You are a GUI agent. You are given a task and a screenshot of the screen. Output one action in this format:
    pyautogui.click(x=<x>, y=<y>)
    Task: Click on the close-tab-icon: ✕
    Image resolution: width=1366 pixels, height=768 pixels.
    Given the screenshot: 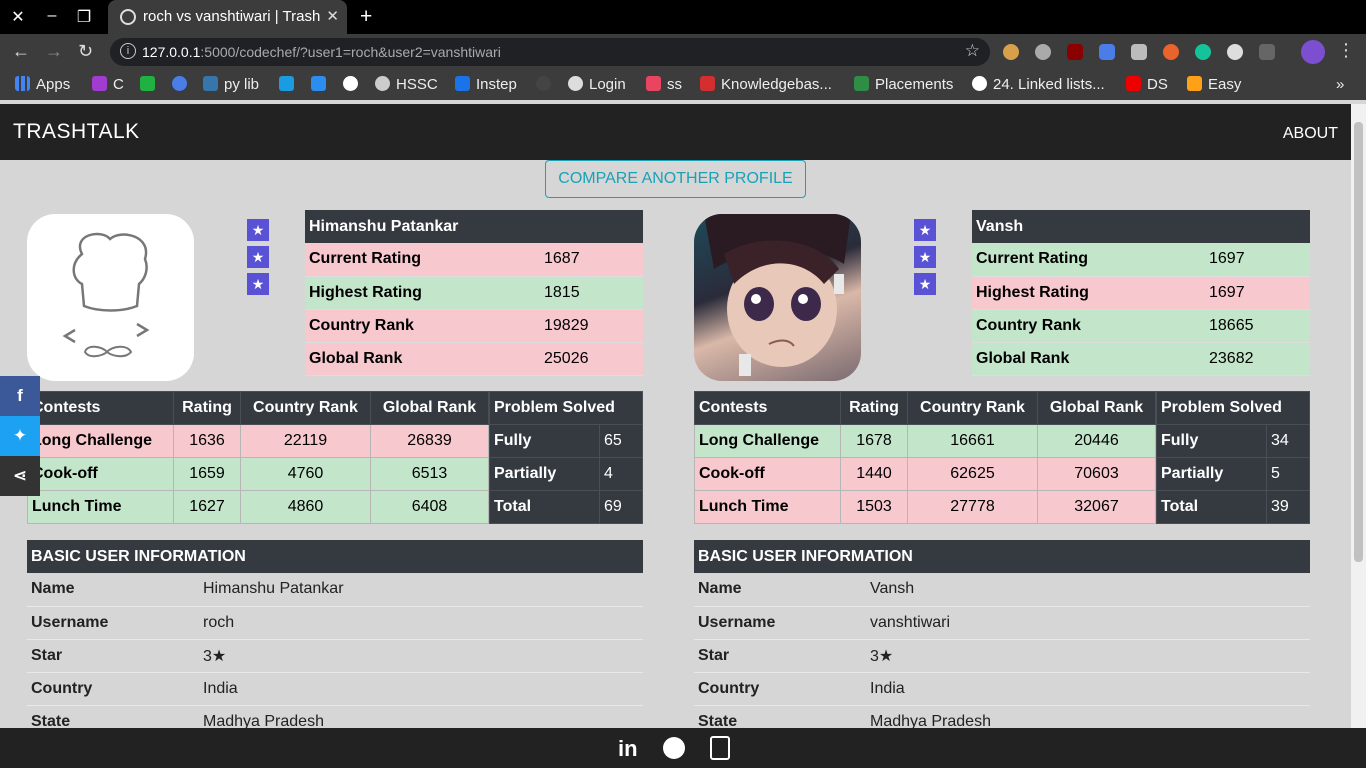 What is the action you would take?
    pyautogui.click(x=332, y=16)
    